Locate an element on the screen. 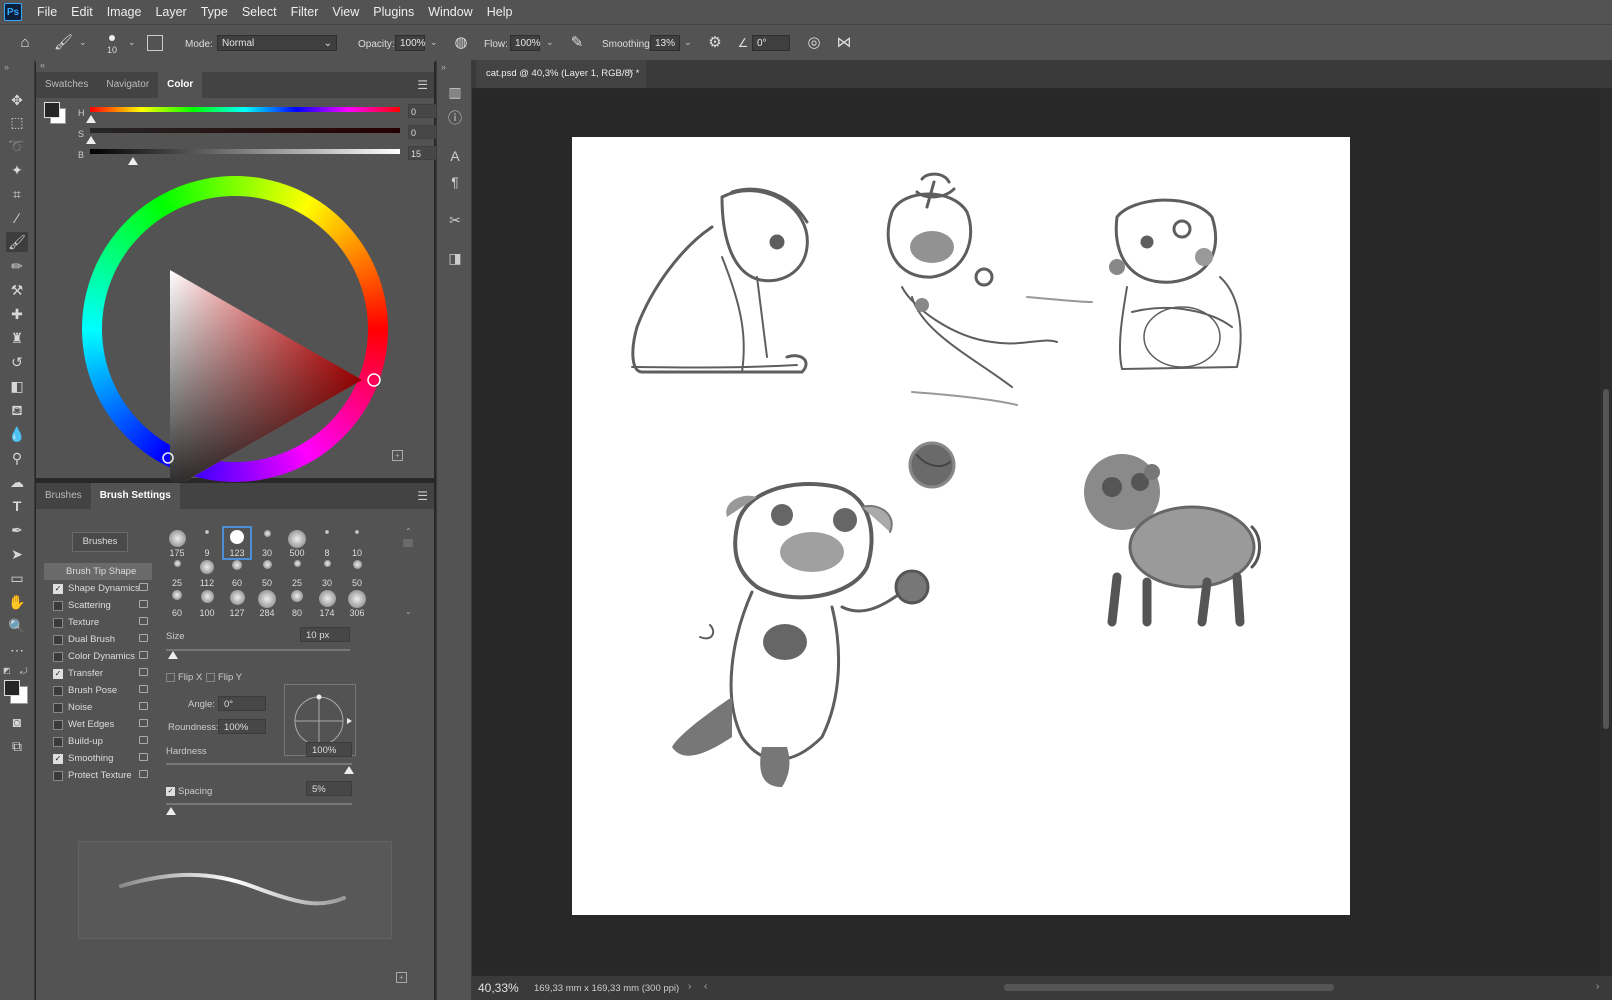  magic-wand-tool-icon: ✦ is located at coordinates (17, 170).